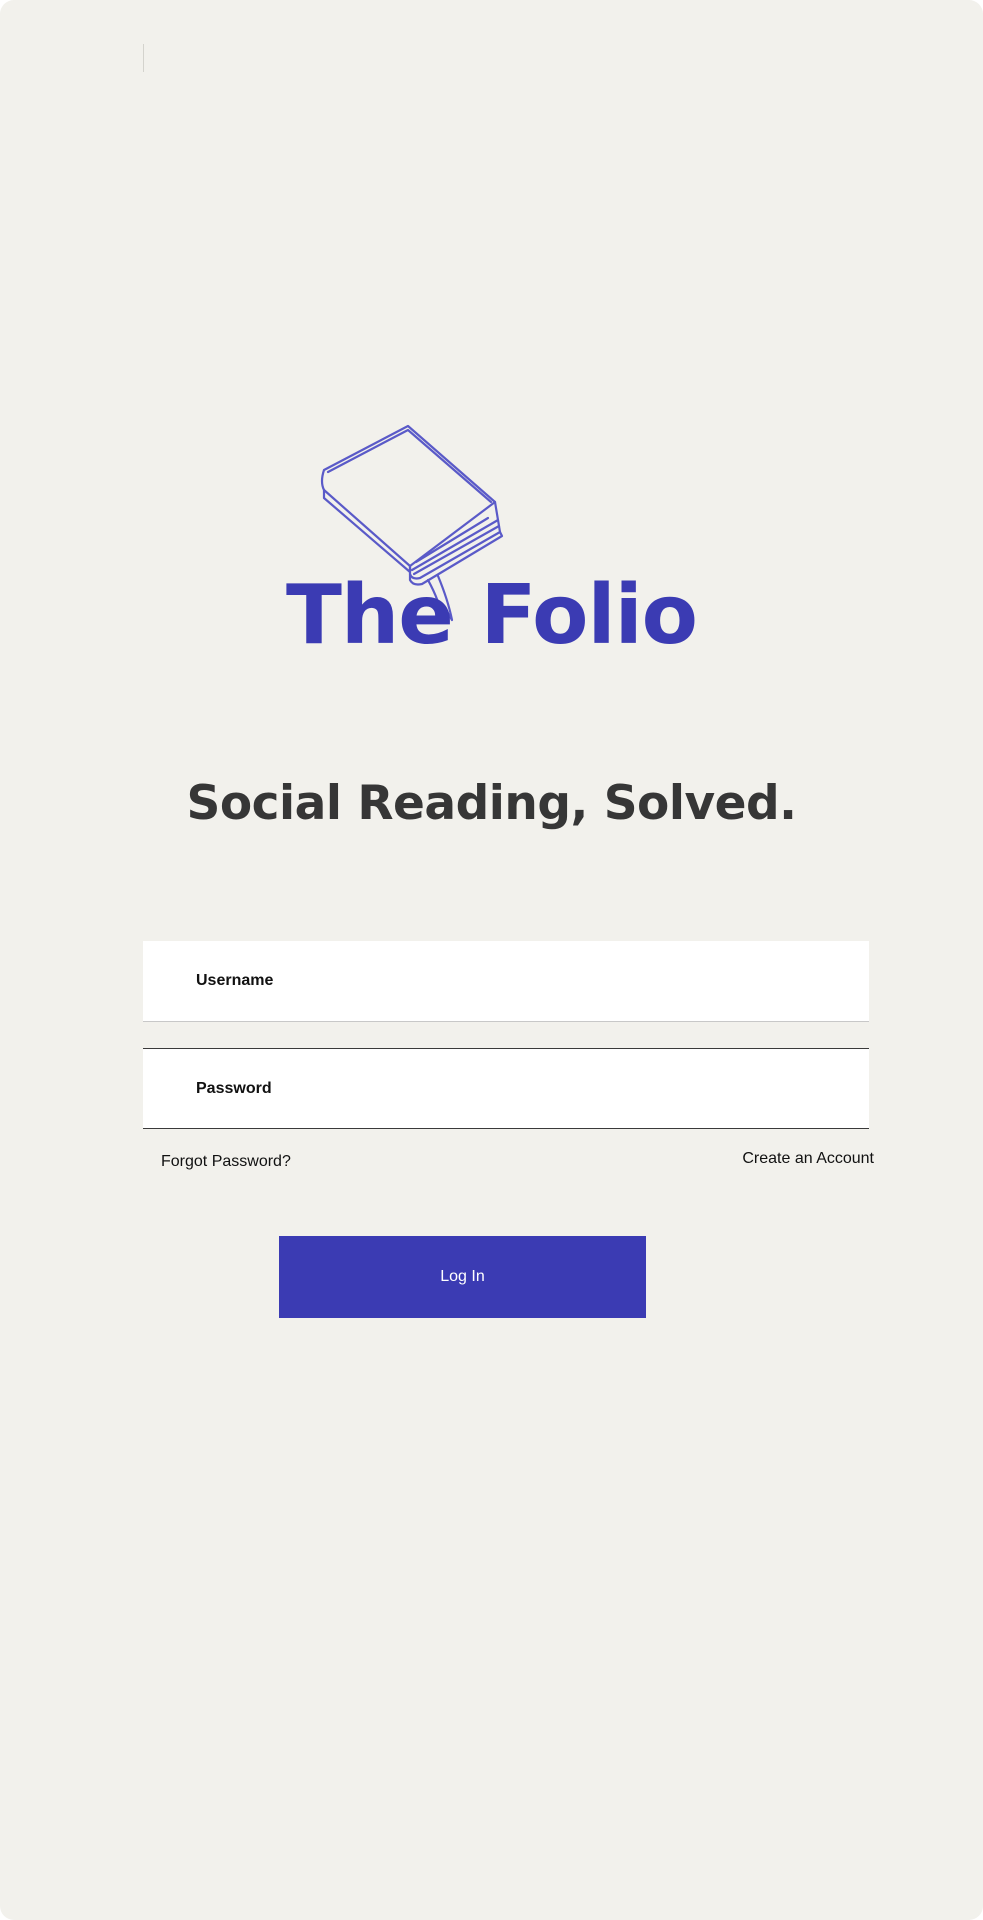 Image resolution: width=983 pixels, height=1920 pixels. I want to click on password-field, so click(506, 1088).